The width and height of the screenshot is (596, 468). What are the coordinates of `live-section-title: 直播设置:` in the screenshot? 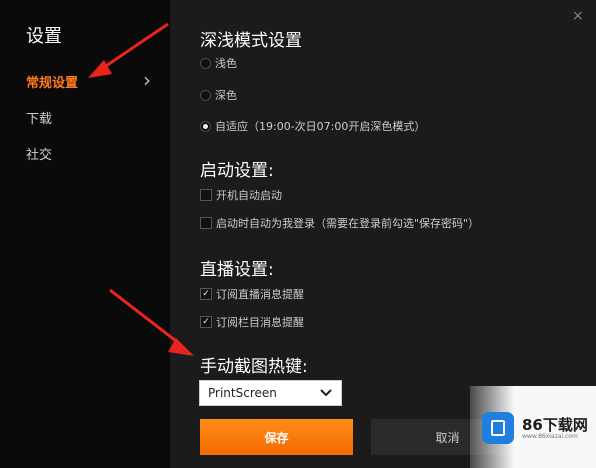 It's located at (237, 270).